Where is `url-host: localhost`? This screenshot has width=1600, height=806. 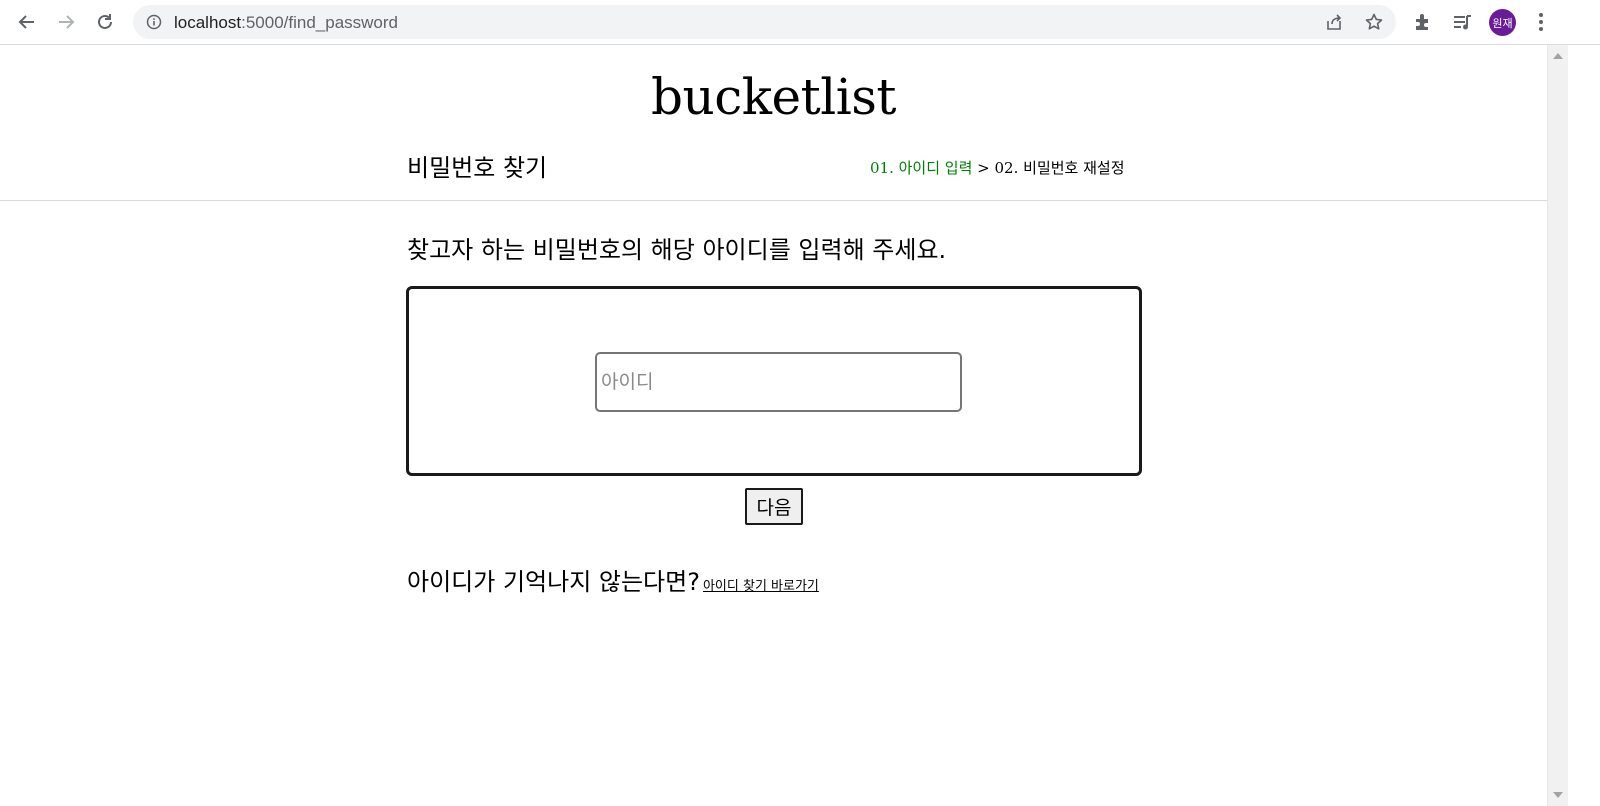 url-host: localhost is located at coordinates (208, 22).